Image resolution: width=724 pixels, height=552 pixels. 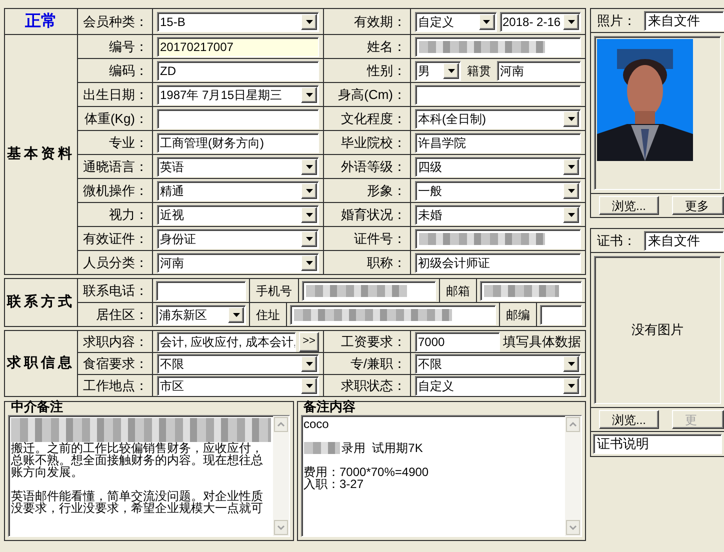 What do you see at coordinates (238, 166) in the screenshot?
I see `dropdown: 英语` at bounding box center [238, 166].